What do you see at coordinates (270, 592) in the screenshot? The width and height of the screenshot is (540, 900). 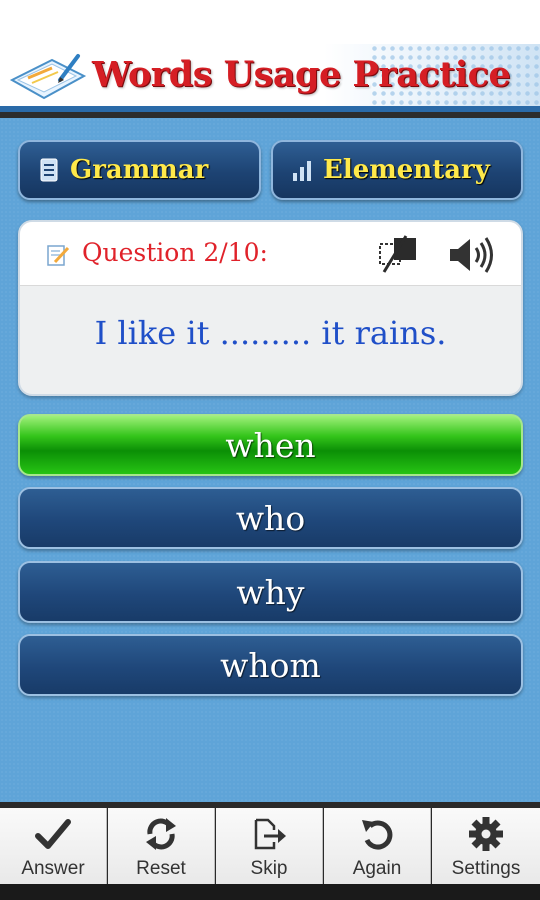 I see `answer-option: why` at bounding box center [270, 592].